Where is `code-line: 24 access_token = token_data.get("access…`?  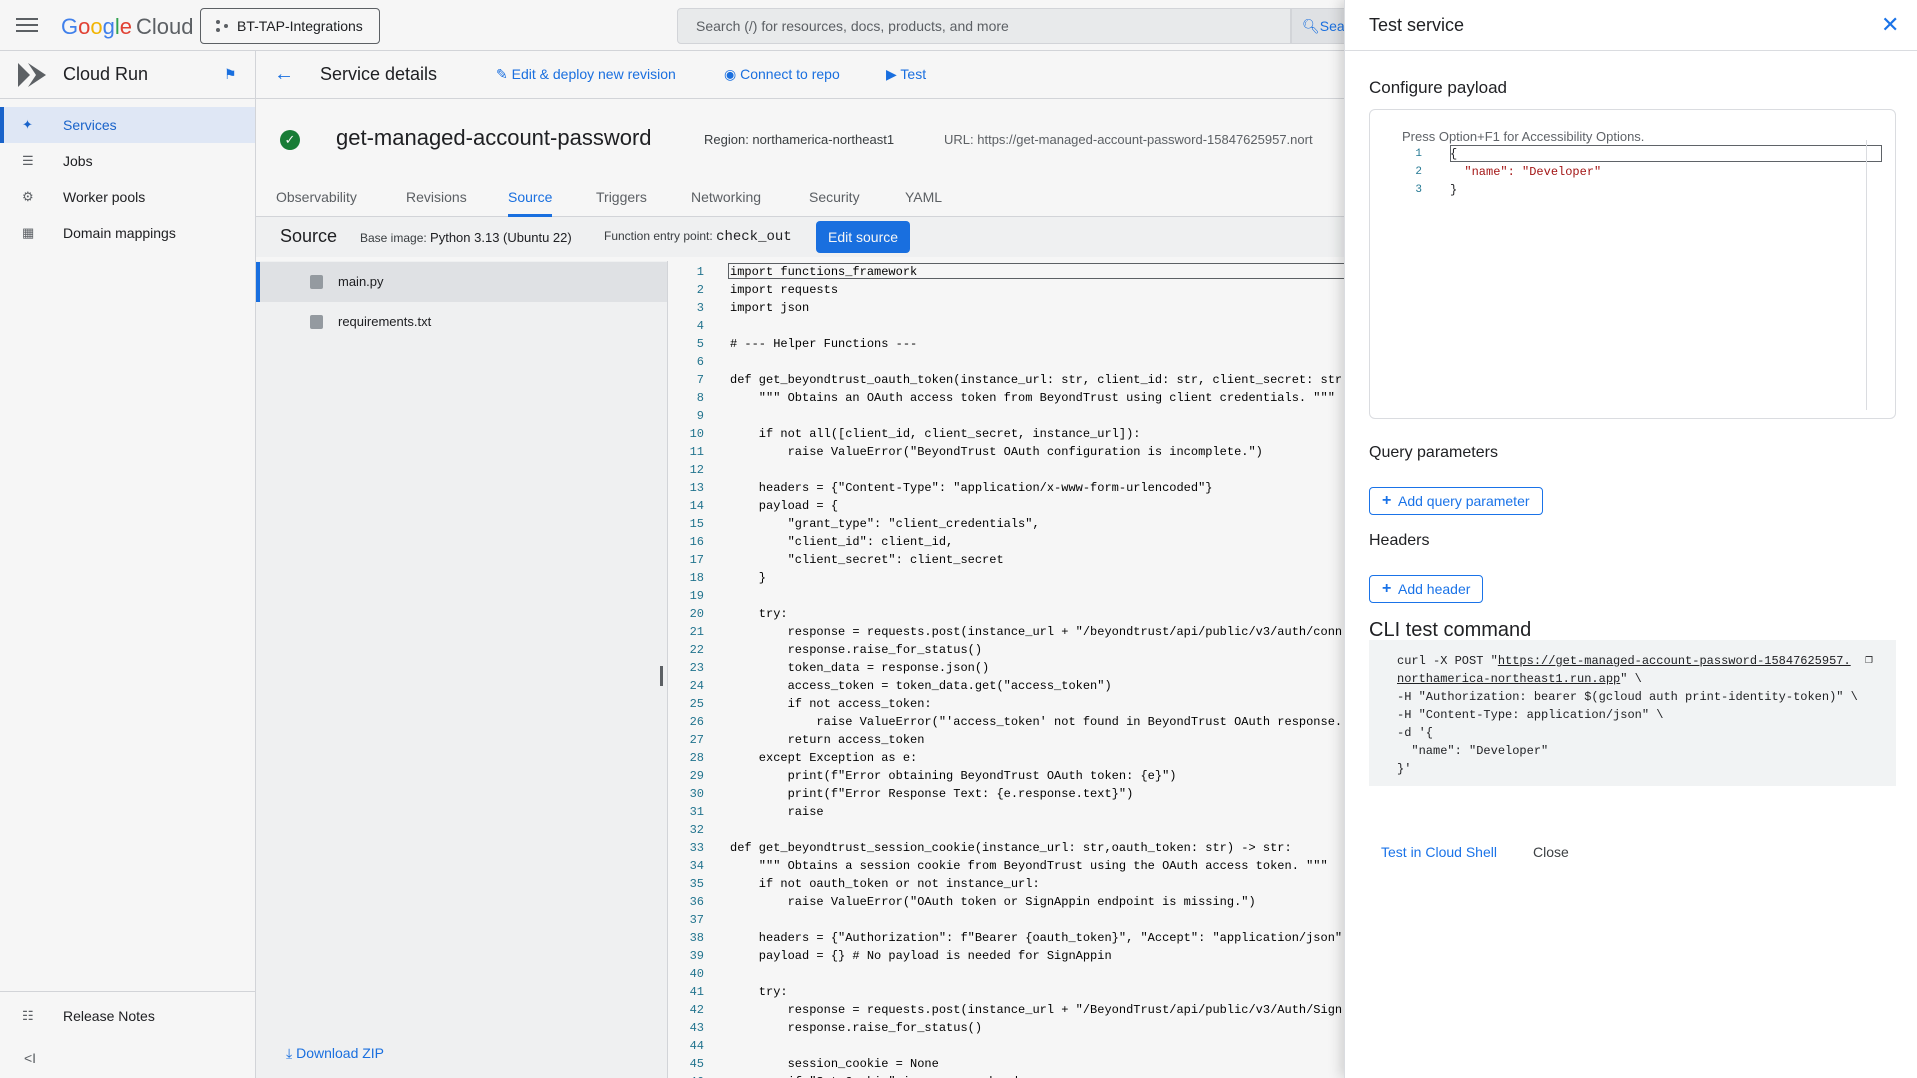 code-line: 24 access_token = token_data.get("access… is located at coordinates (1006, 686).